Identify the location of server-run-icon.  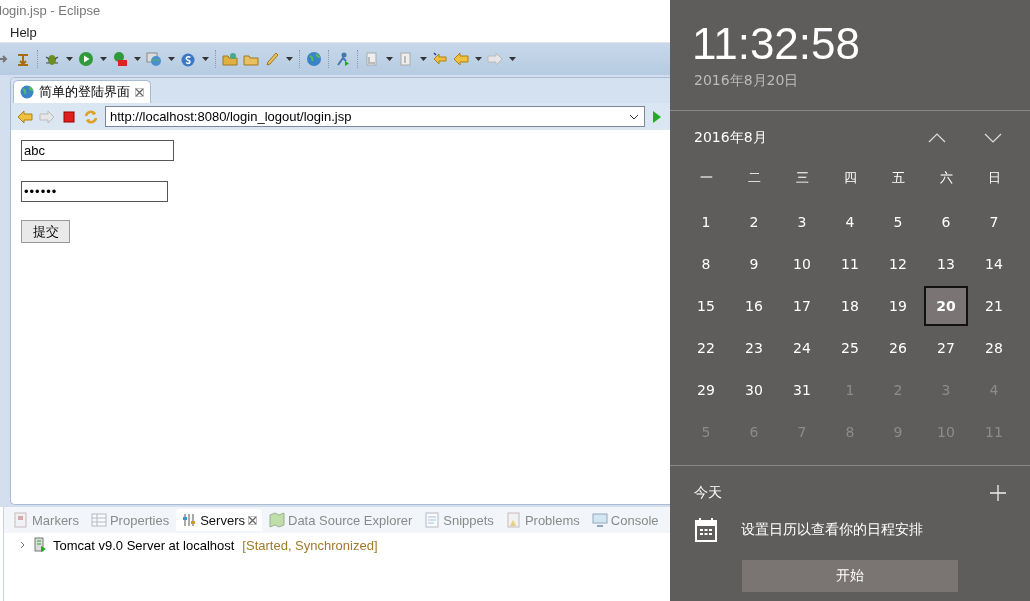
(120, 59).